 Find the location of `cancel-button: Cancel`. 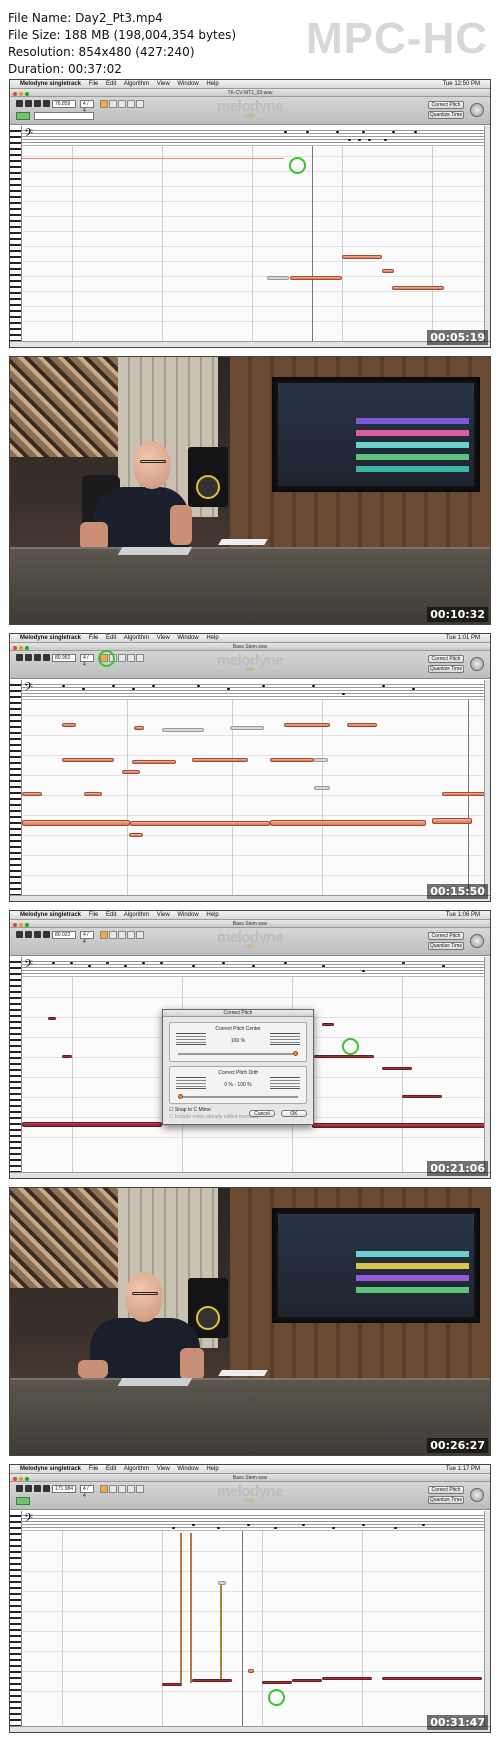

cancel-button: Cancel is located at coordinates (262, 1113).